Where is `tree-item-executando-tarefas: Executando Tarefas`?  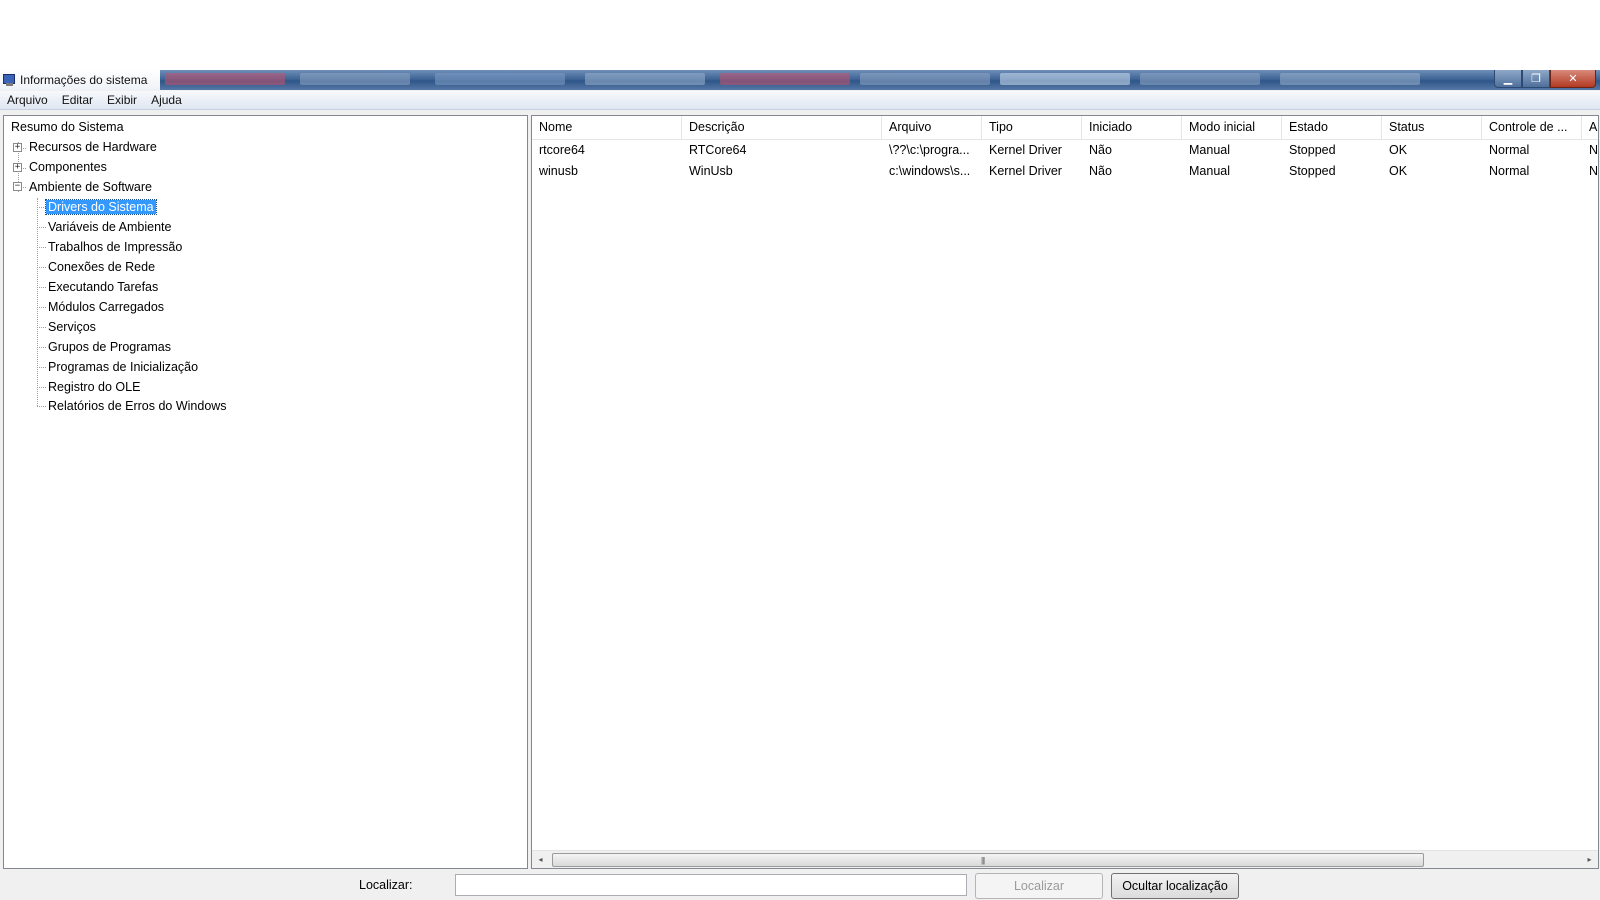
tree-item-executando-tarefas: Executando Tarefas is located at coordinates (103, 287).